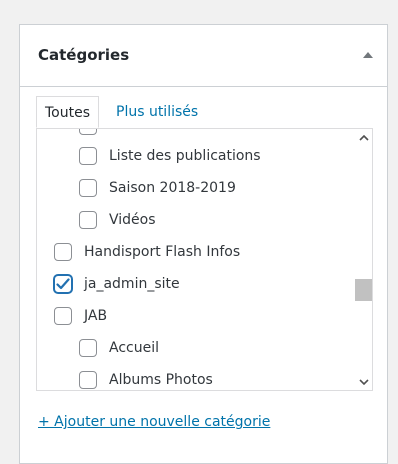  I want to click on category-label: Handisport Flash Infos, so click(162, 252).